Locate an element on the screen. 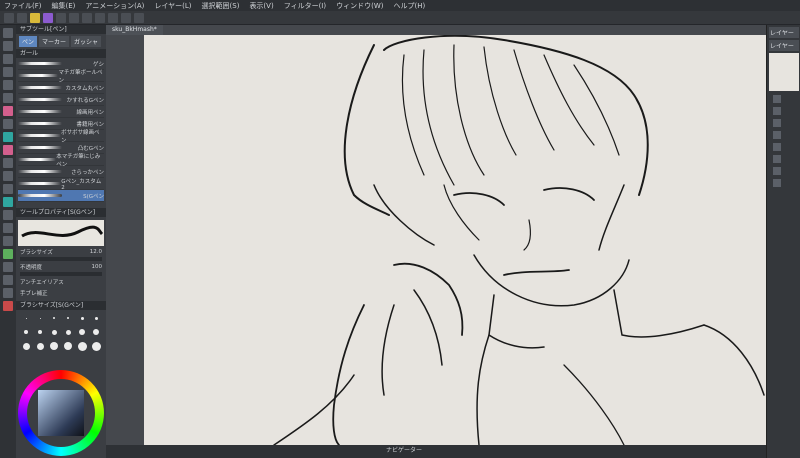 Image resolution: width=800 pixels, height=458 pixels. right-tab-1: レイヤー is located at coordinates (784, 32).